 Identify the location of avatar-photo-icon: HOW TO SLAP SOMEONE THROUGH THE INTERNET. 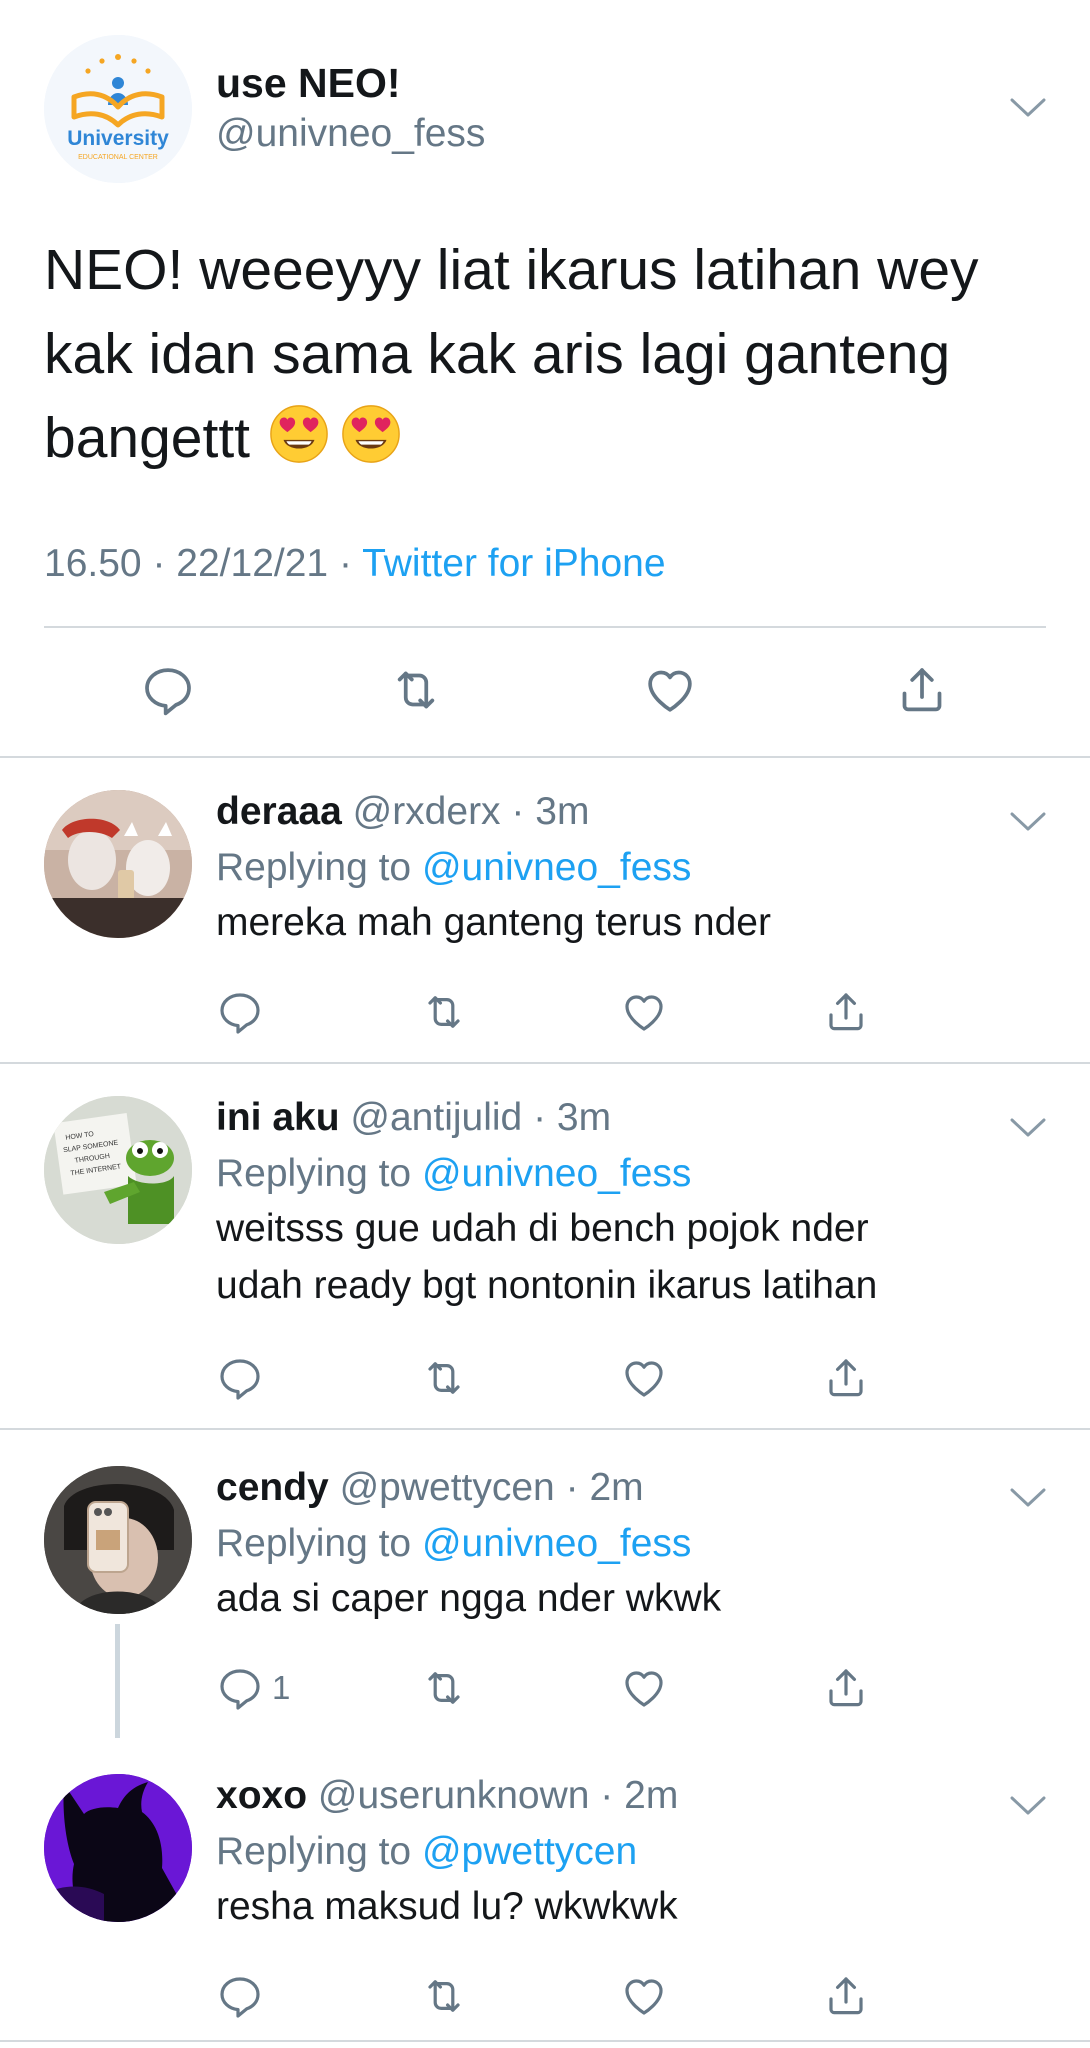
(118, 1170).